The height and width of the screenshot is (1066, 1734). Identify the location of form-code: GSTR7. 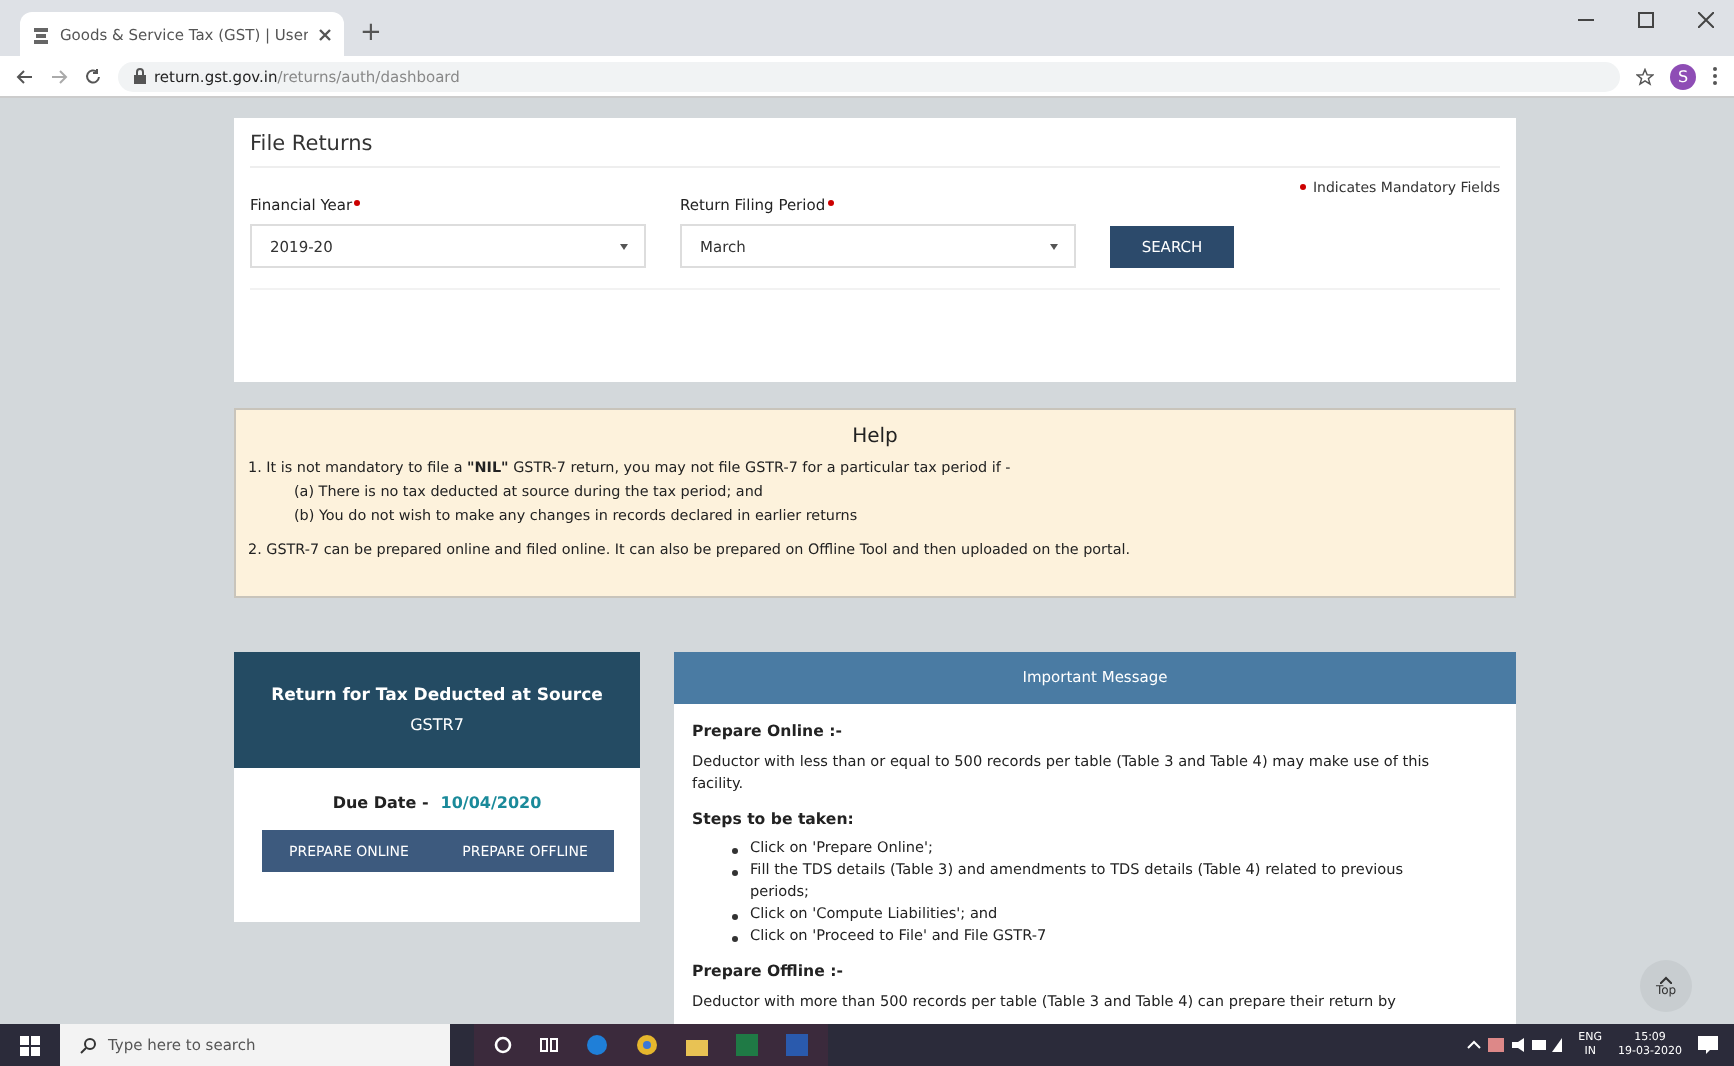
(437, 725).